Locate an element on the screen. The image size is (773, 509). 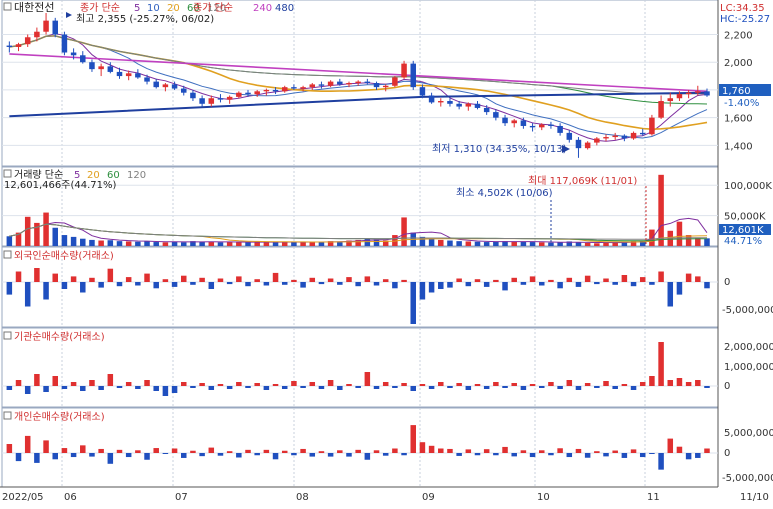
price-tick-label: 1,600 is located at coordinates (738, 119).